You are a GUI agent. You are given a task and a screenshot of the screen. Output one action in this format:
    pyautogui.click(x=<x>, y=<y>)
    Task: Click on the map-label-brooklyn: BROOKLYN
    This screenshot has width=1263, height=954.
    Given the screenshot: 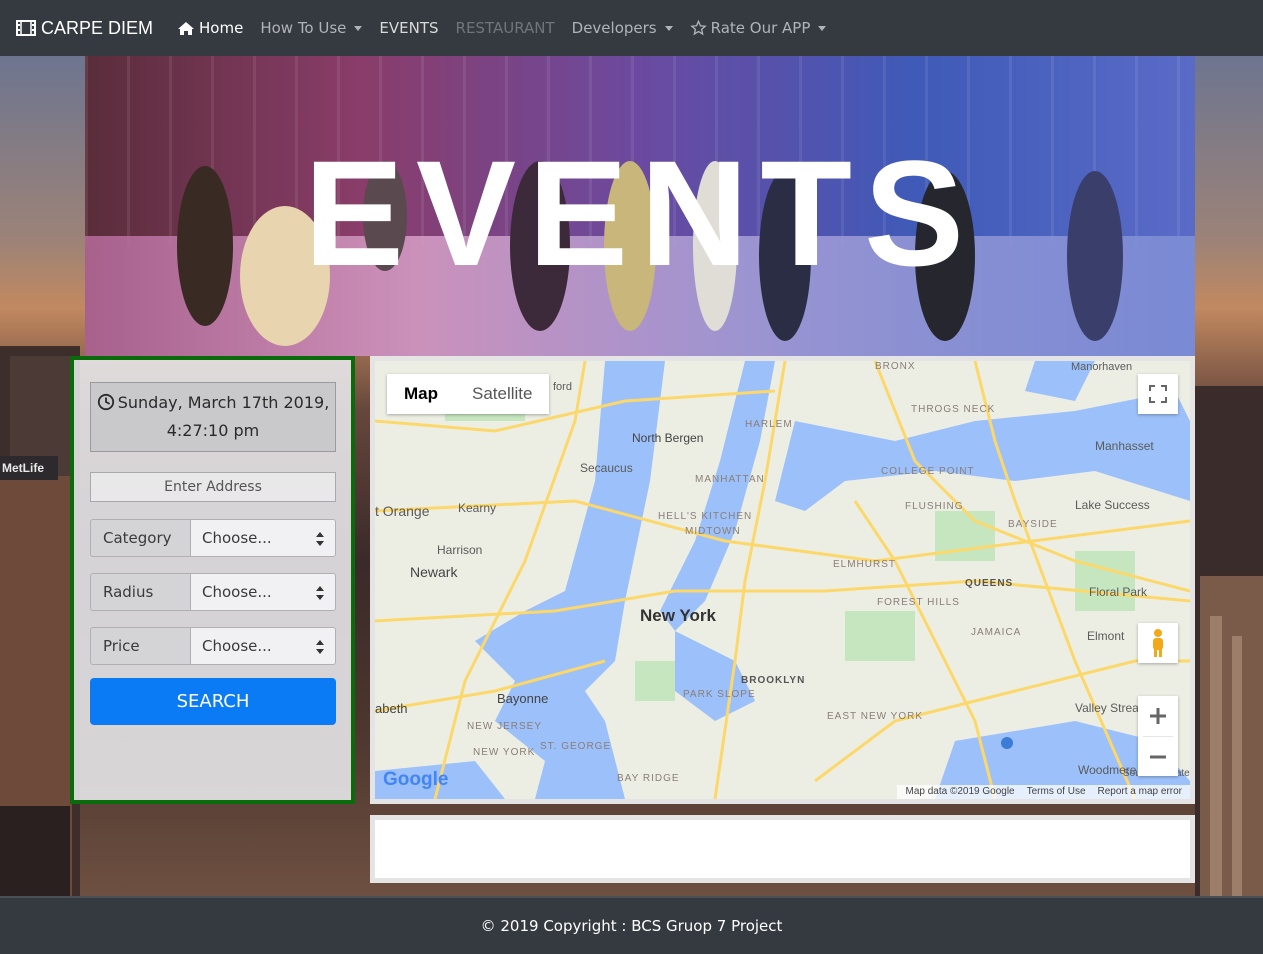 What is the action you would take?
    pyautogui.click(x=773, y=680)
    